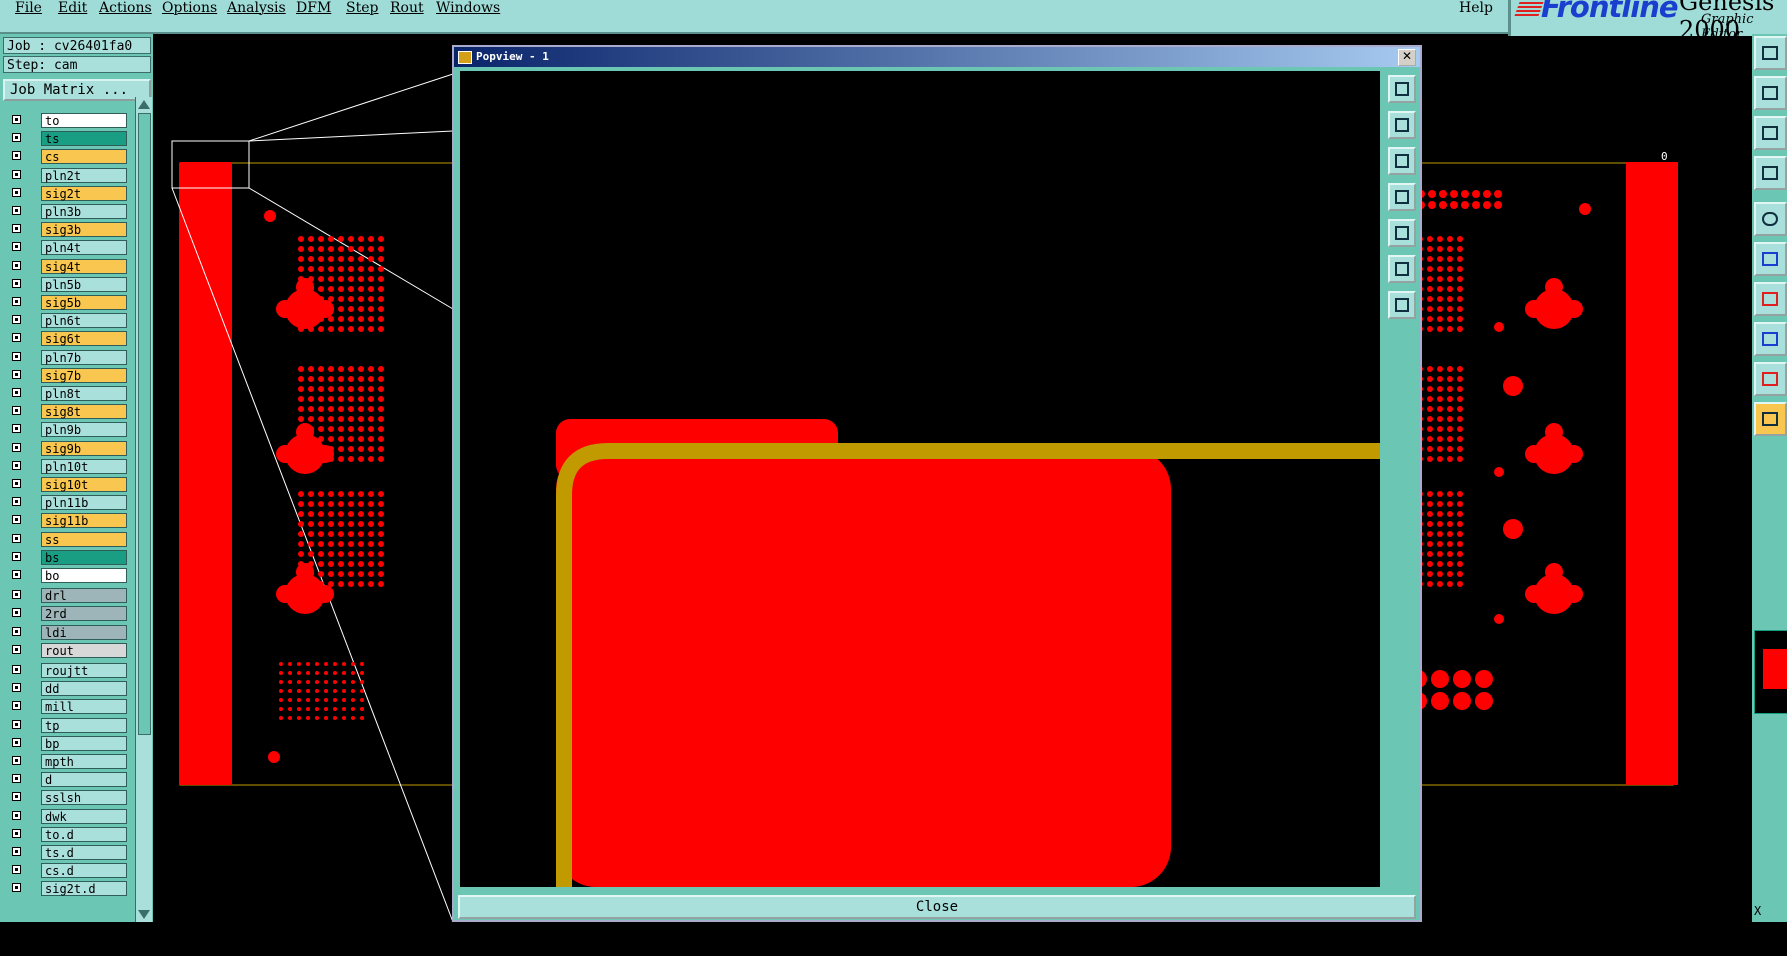  I want to click on layer-name: sig2t, so click(84, 193).